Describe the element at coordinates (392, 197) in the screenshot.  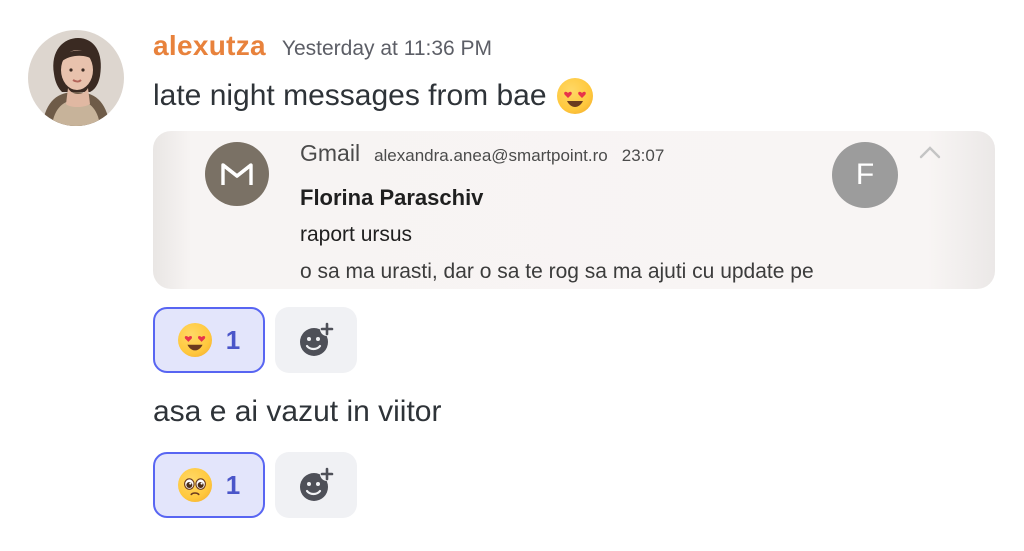
I see `email-sender: Florina Paraschiv` at that location.